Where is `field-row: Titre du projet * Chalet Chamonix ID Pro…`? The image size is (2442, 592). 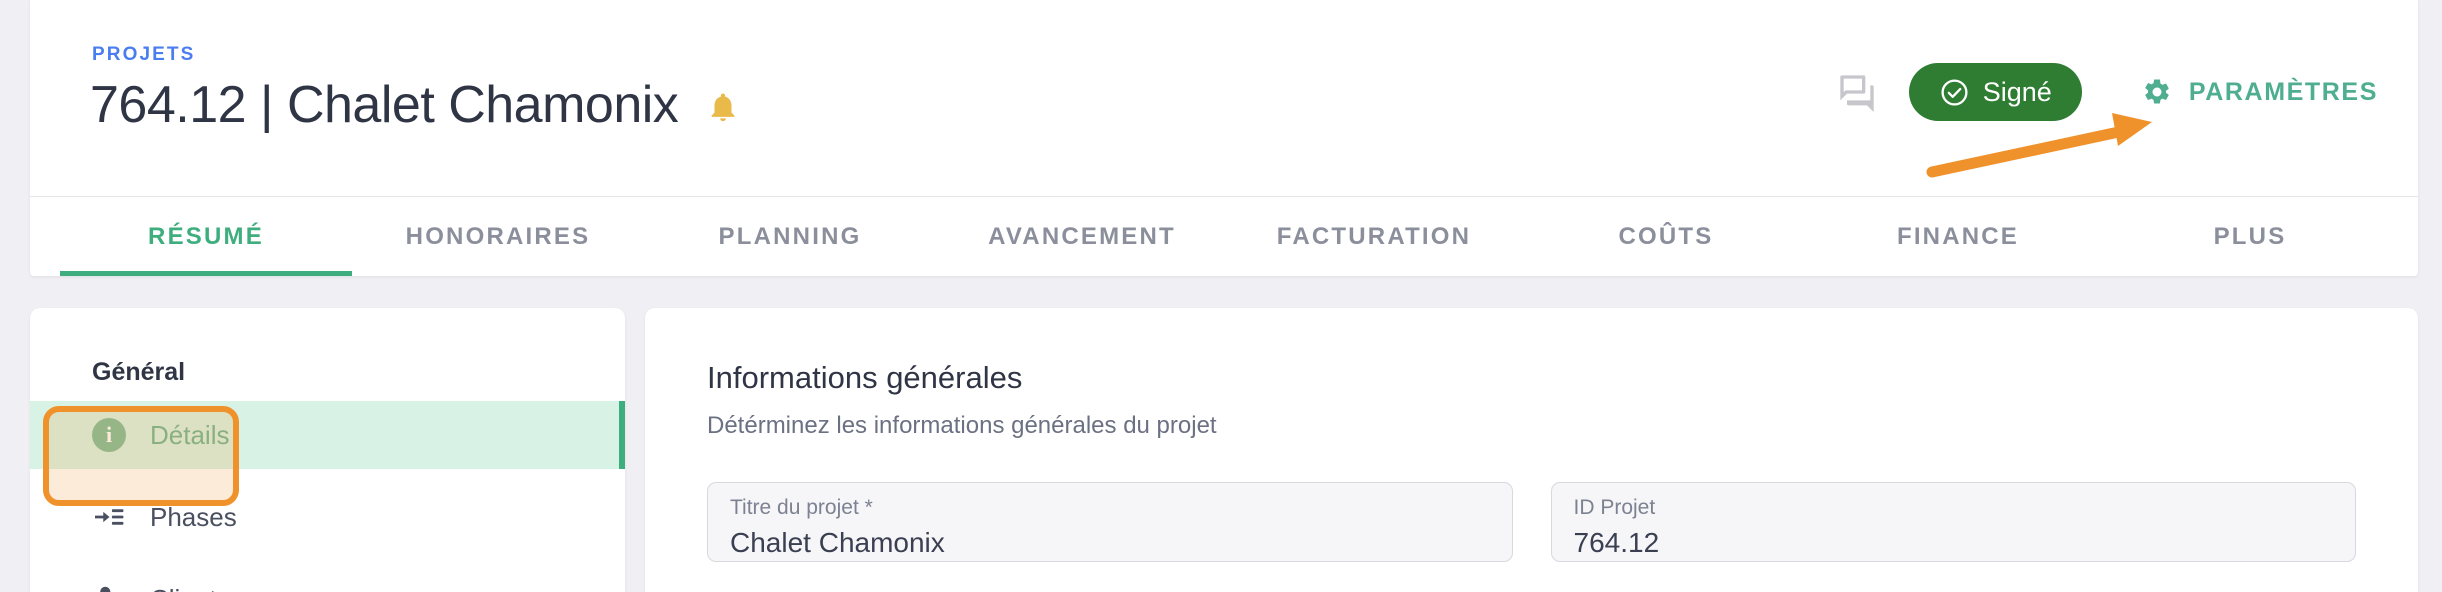 field-row: Titre du projet * Chalet Chamonix ID Pro… is located at coordinates (1531, 501).